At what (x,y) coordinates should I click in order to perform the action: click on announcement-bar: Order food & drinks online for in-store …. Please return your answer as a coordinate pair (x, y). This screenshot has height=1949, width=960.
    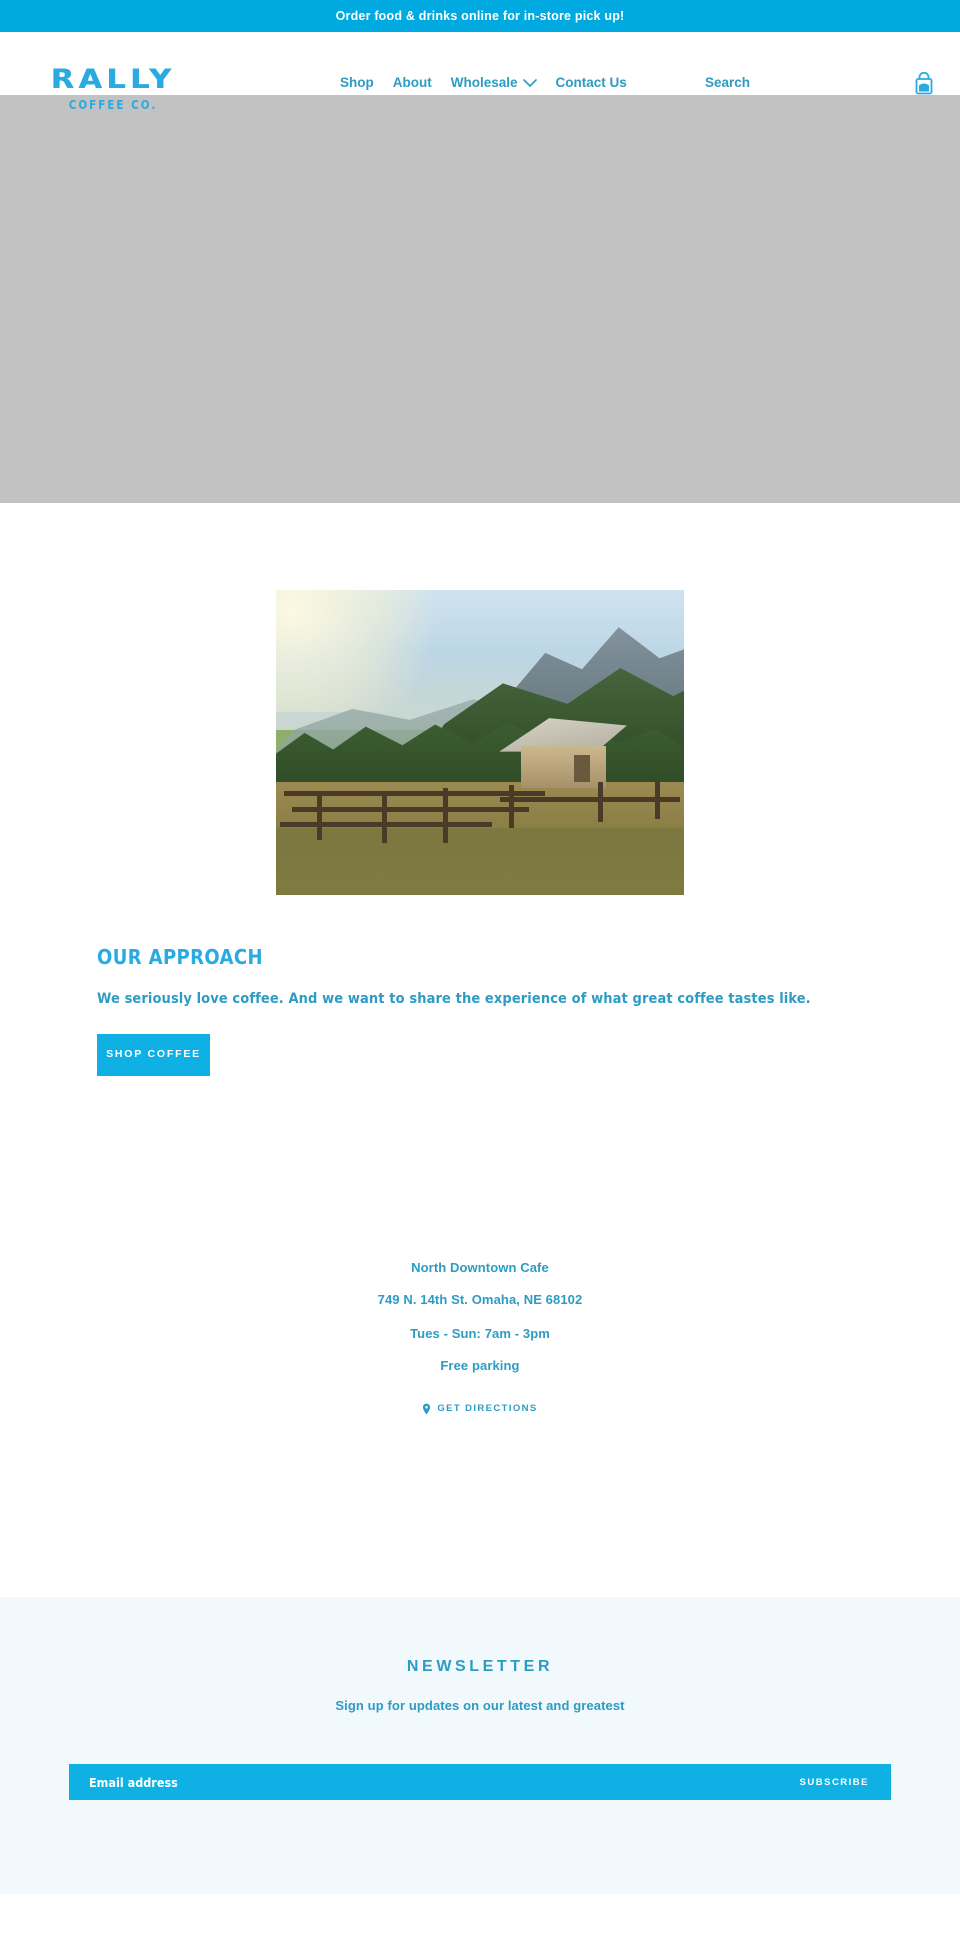
    Looking at the image, I should click on (480, 16).